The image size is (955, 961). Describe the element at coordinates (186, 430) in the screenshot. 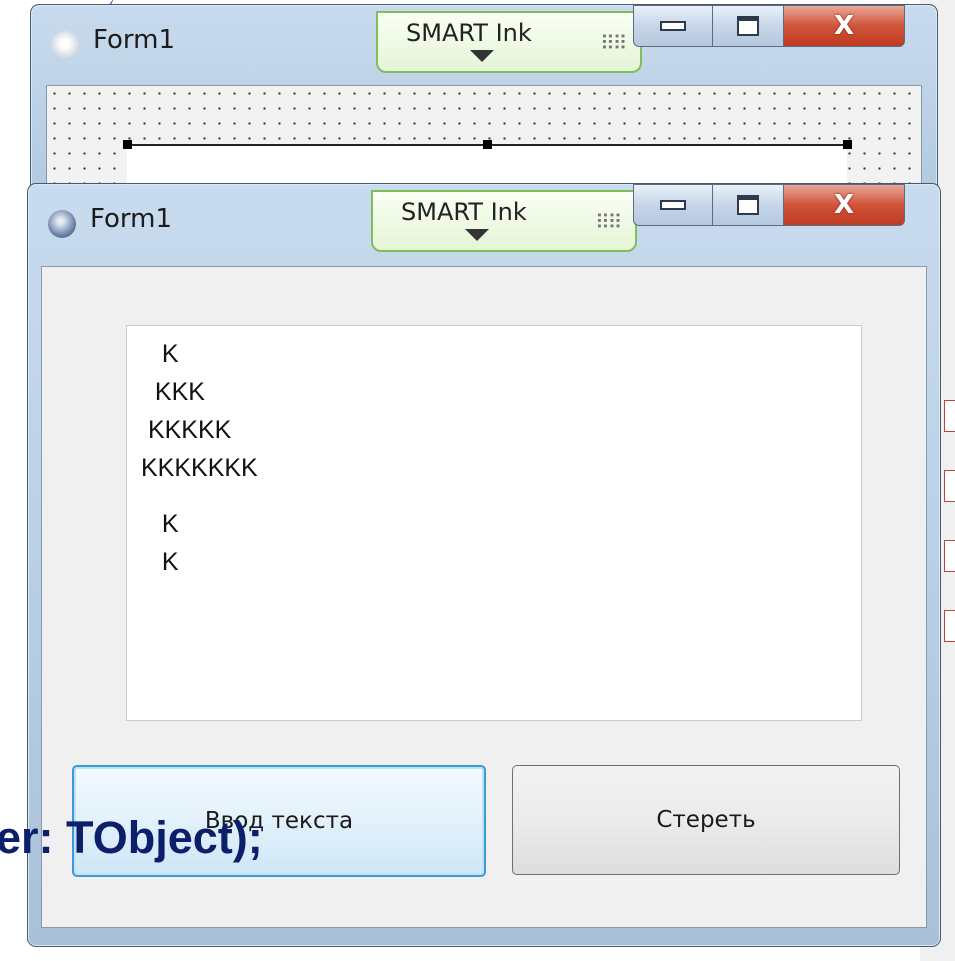

I see `memo-line: KKKKK` at that location.